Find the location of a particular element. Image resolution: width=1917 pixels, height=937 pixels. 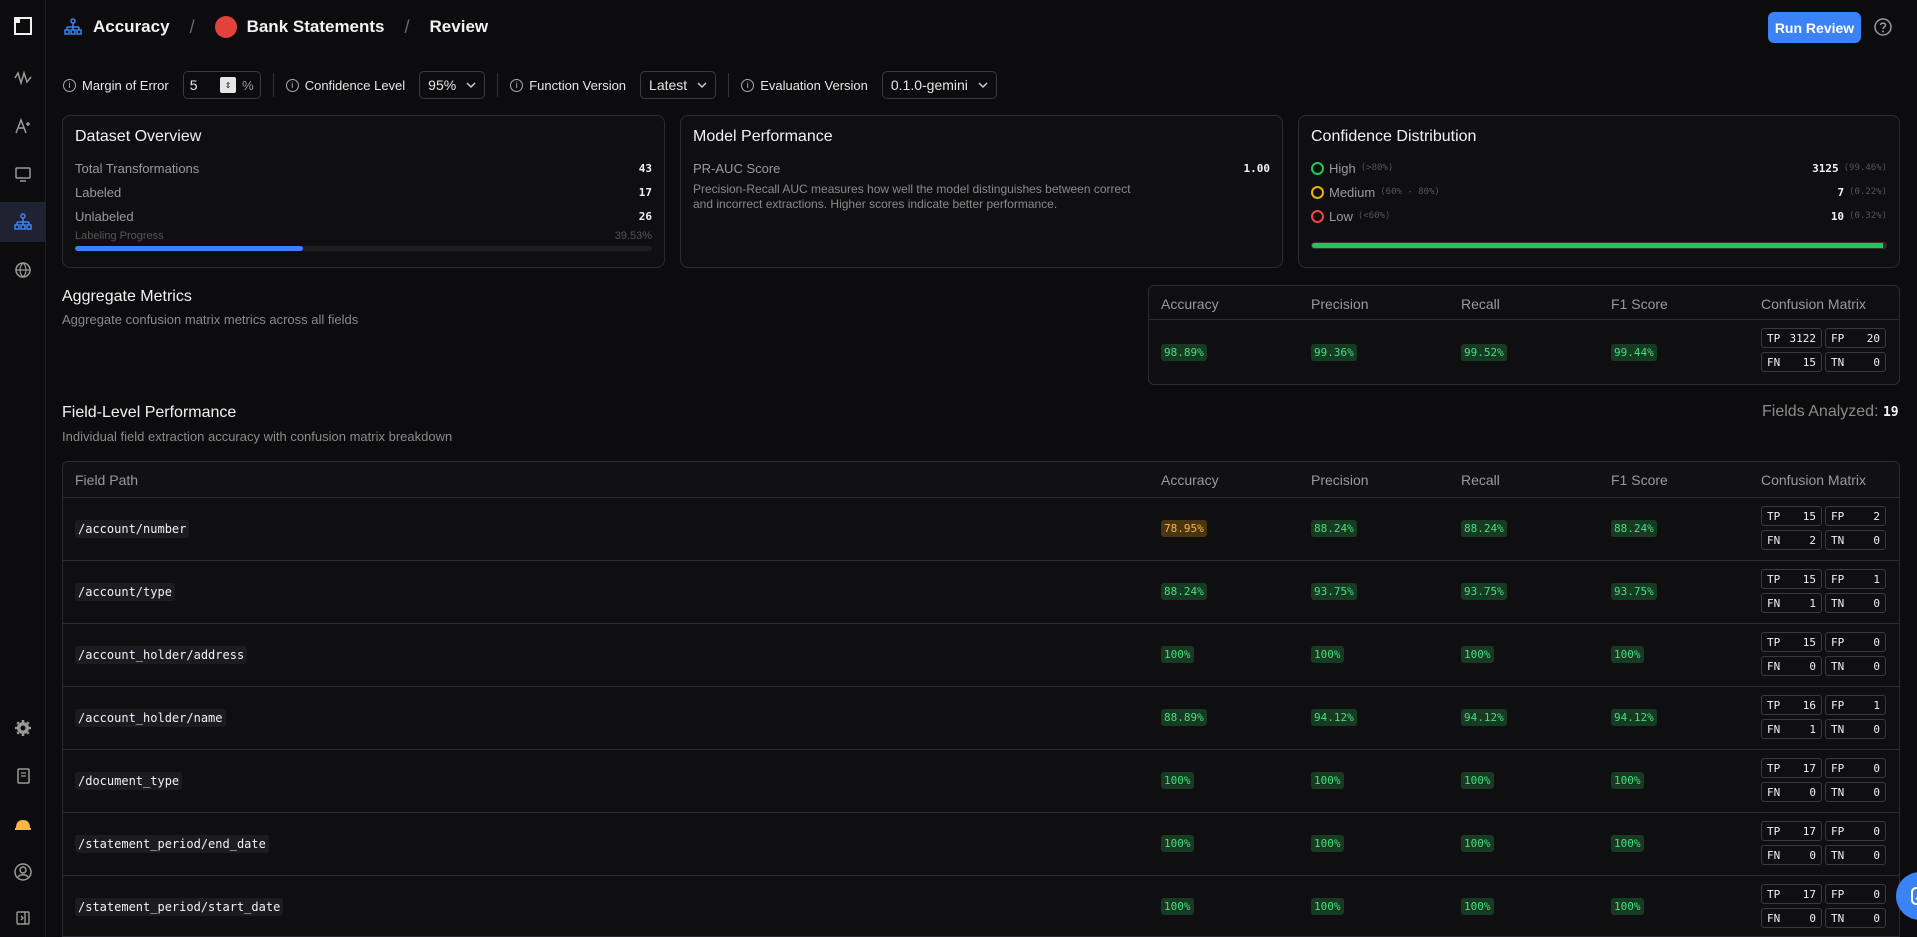

cm-tp-value: 16 is located at coordinates (1809, 705).